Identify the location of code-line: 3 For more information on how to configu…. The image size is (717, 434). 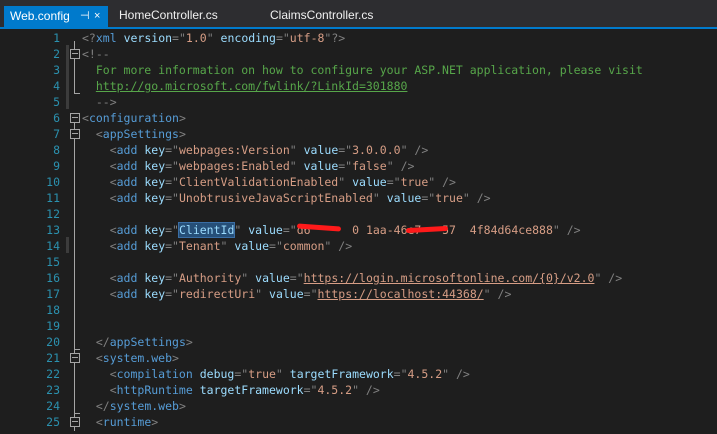
(358, 70).